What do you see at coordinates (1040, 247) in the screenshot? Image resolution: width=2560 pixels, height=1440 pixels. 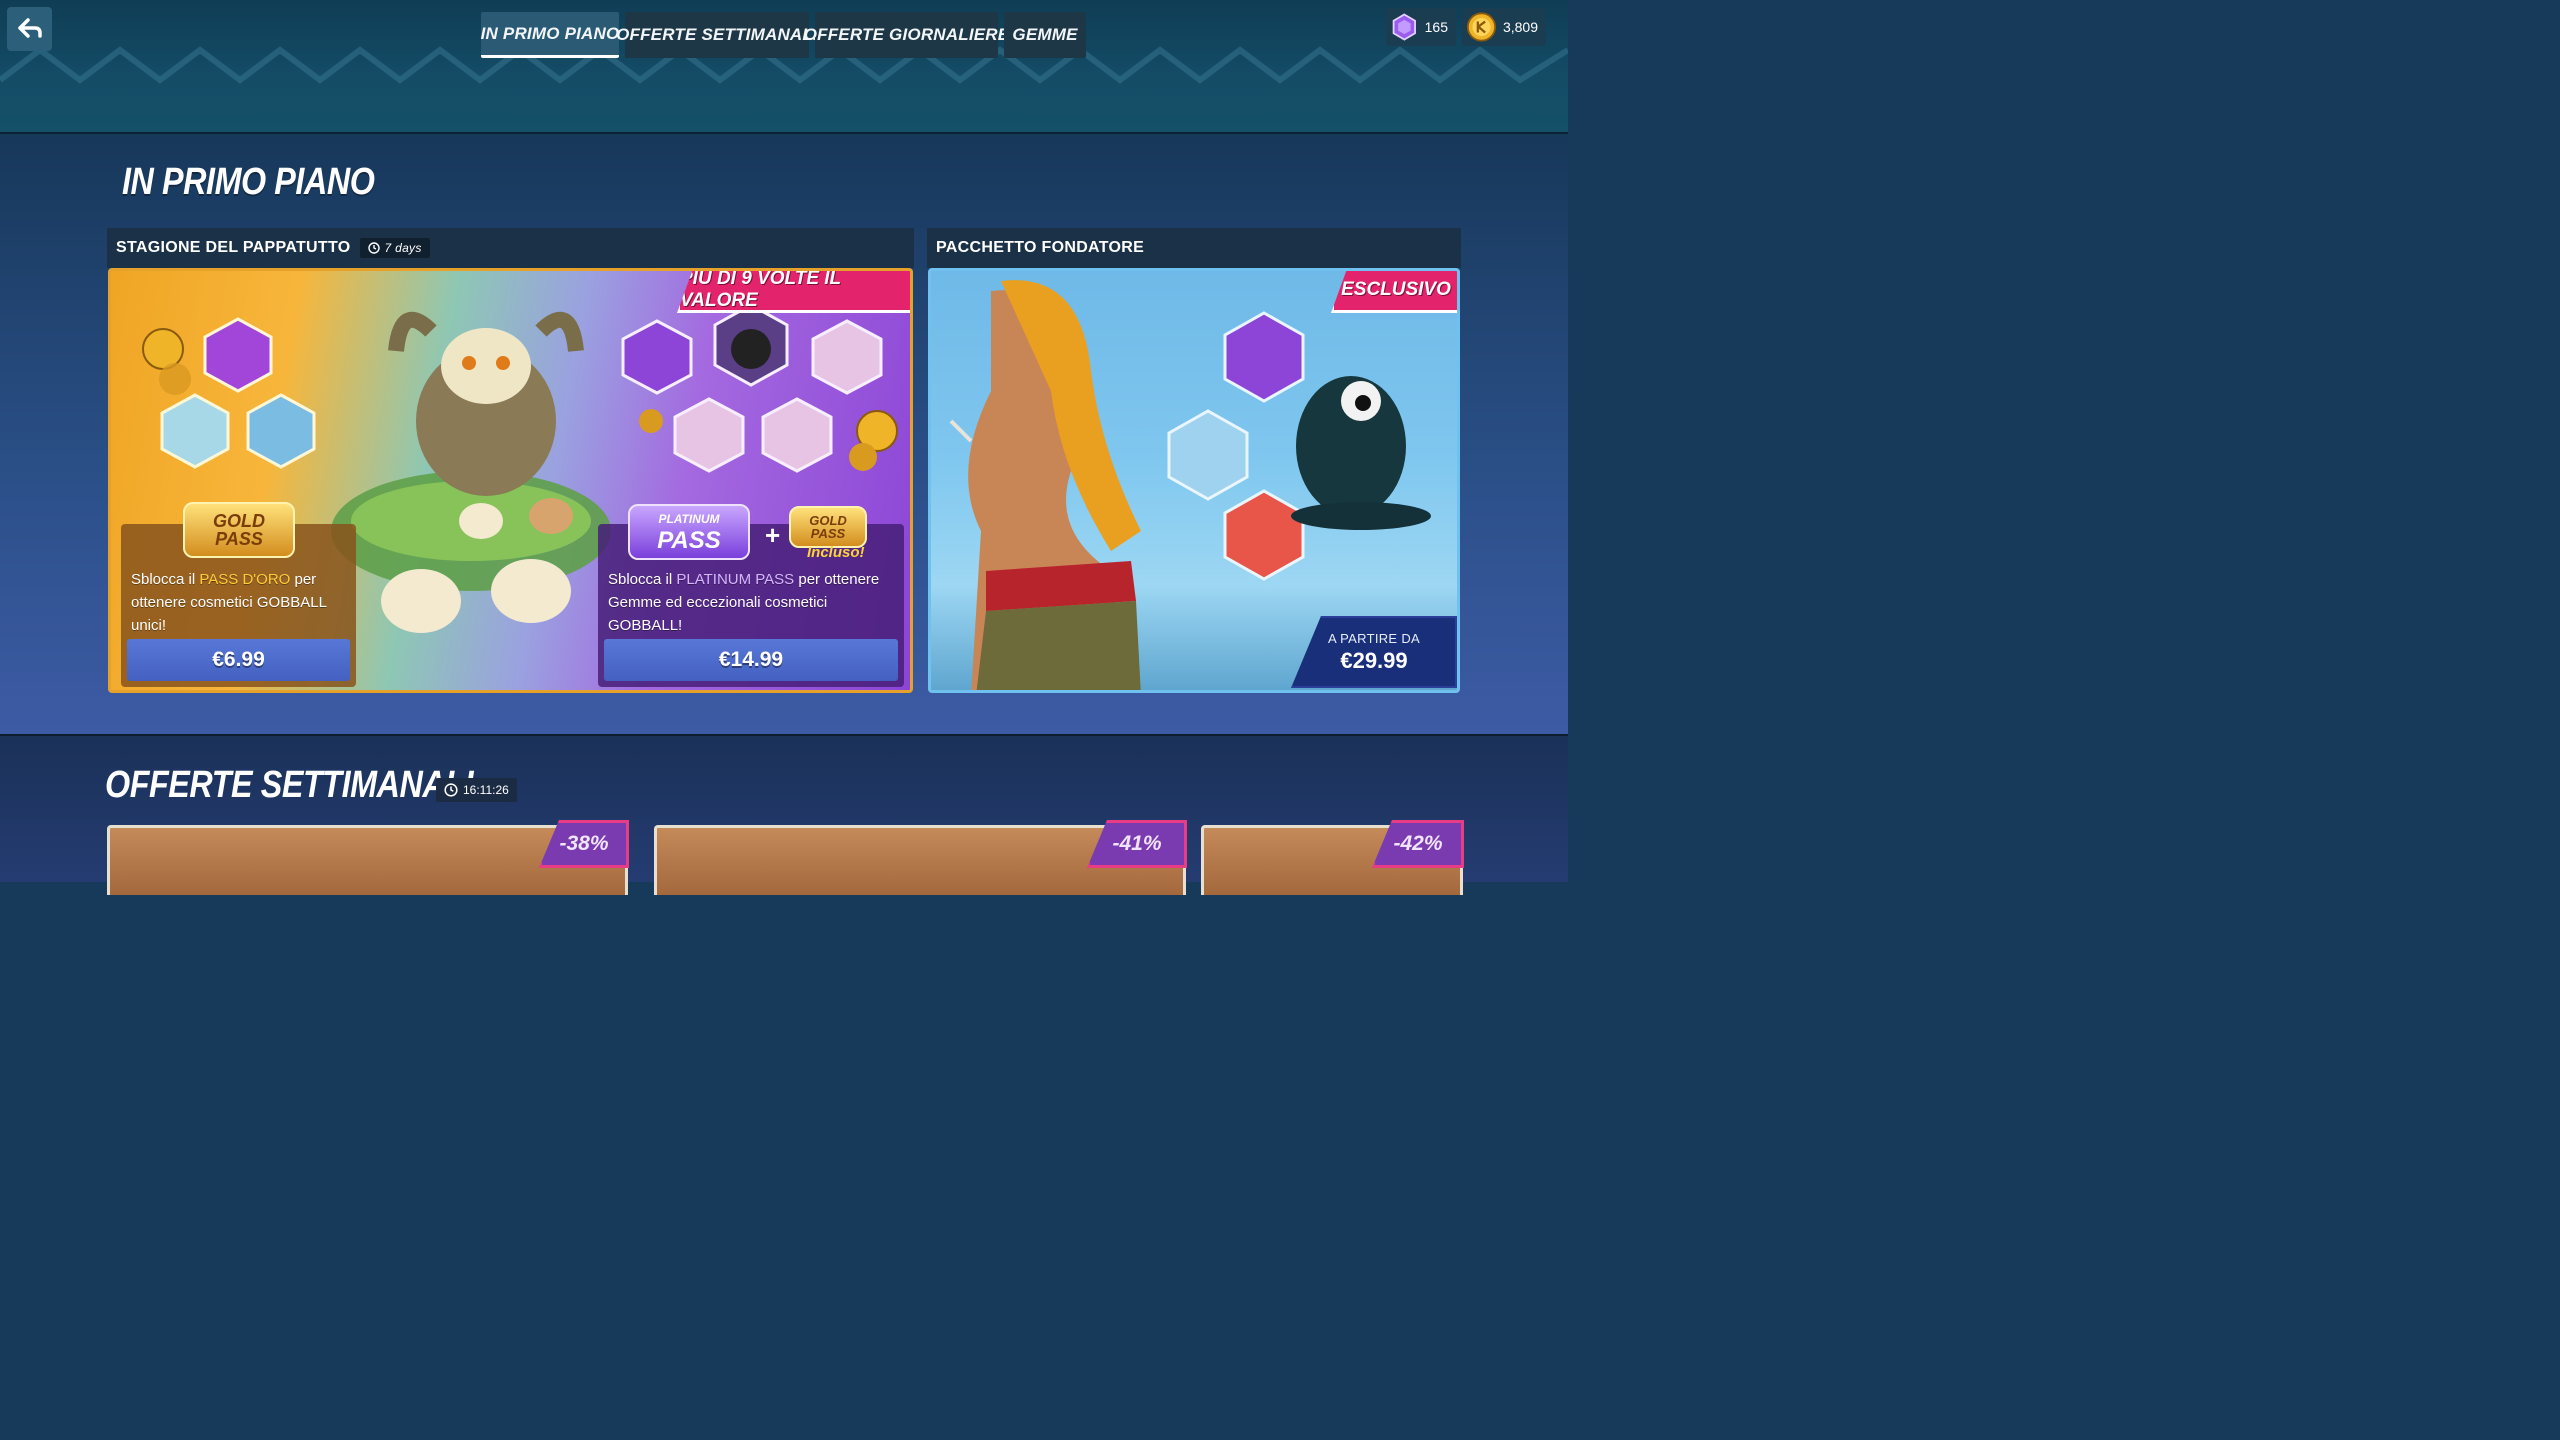 I see `founder-card-title: PACCHETTO FONDATORE` at bounding box center [1040, 247].